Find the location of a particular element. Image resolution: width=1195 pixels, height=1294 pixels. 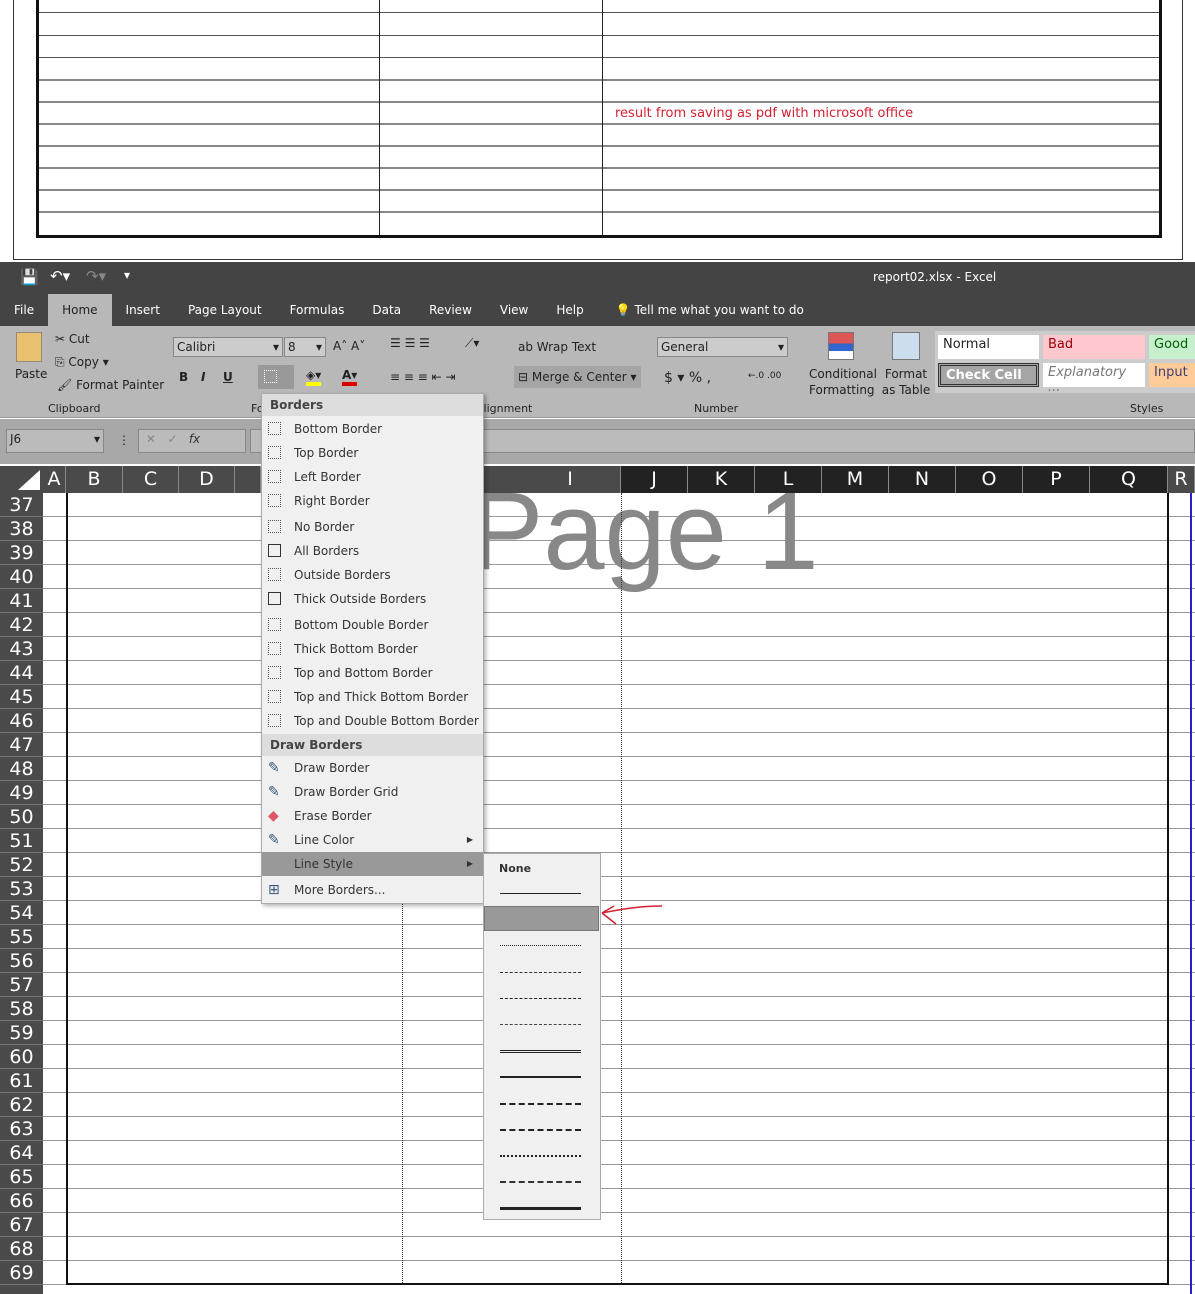

row-header: 53 is located at coordinates (21, 889).